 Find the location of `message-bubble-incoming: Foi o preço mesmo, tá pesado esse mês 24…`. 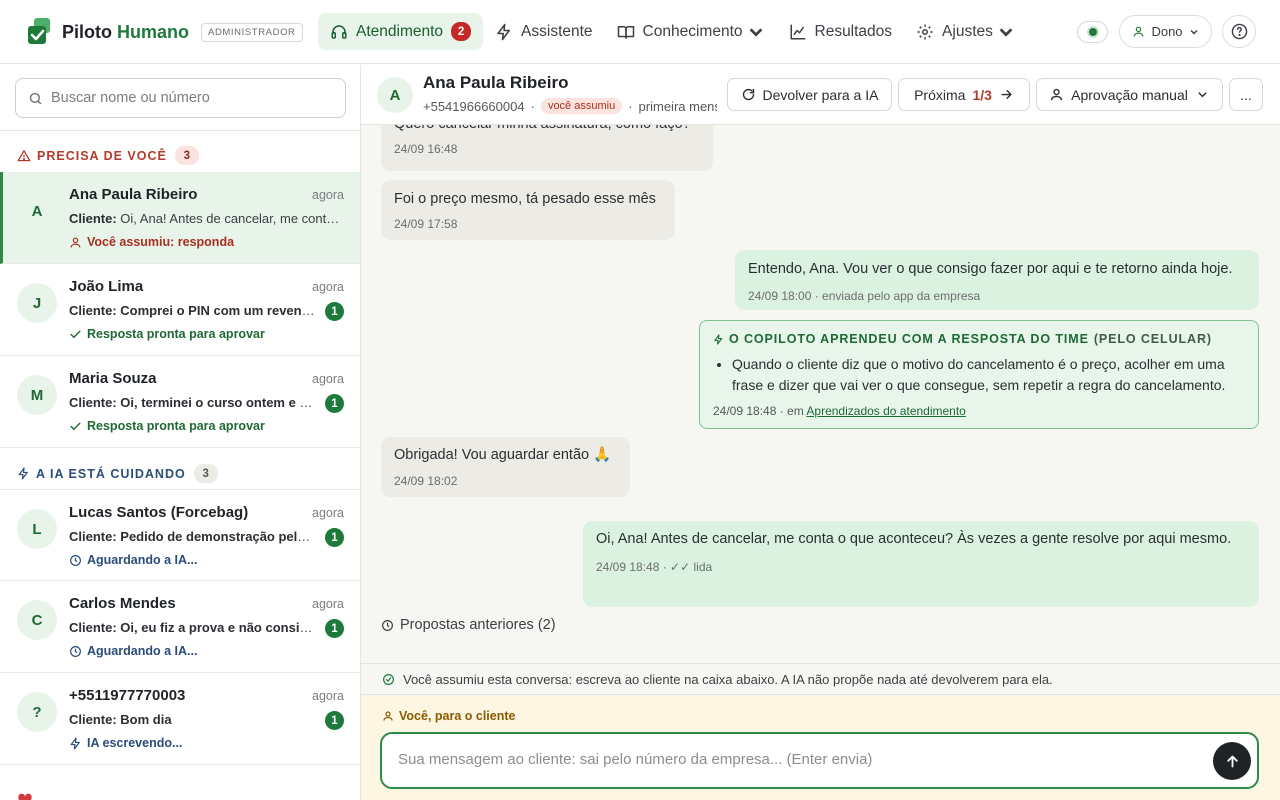

message-bubble-incoming: Foi o preço mesmo, tá pesado esse mês 24… is located at coordinates (528, 210).